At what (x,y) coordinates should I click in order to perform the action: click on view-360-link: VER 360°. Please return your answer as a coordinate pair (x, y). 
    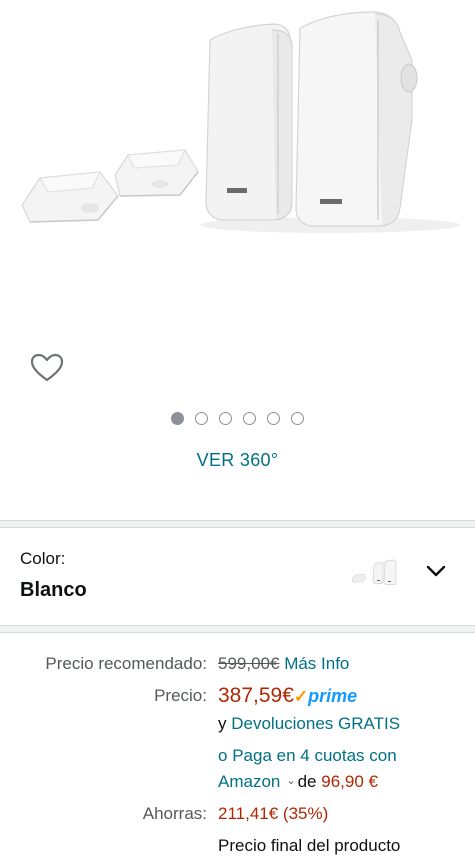
    Looking at the image, I should click on (237, 460).